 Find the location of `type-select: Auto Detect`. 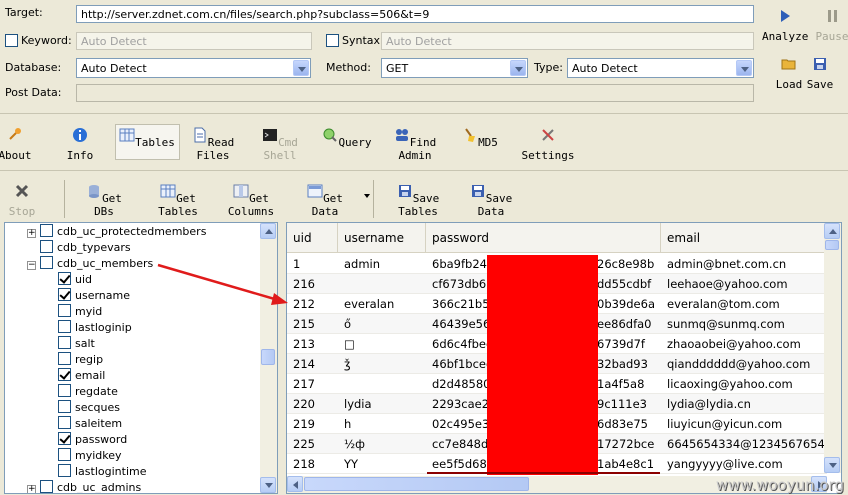

type-select: Auto Detect is located at coordinates (660, 68).